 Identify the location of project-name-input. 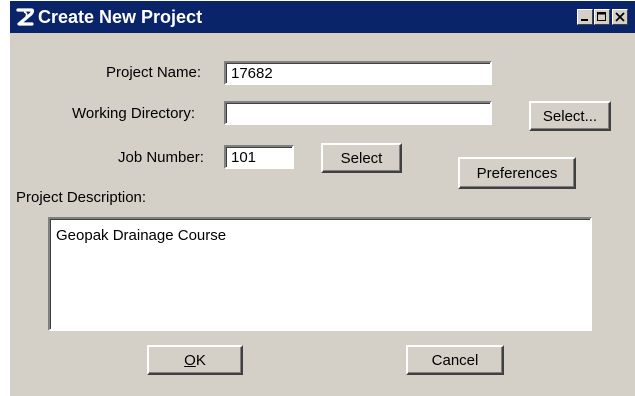
(358, 73).